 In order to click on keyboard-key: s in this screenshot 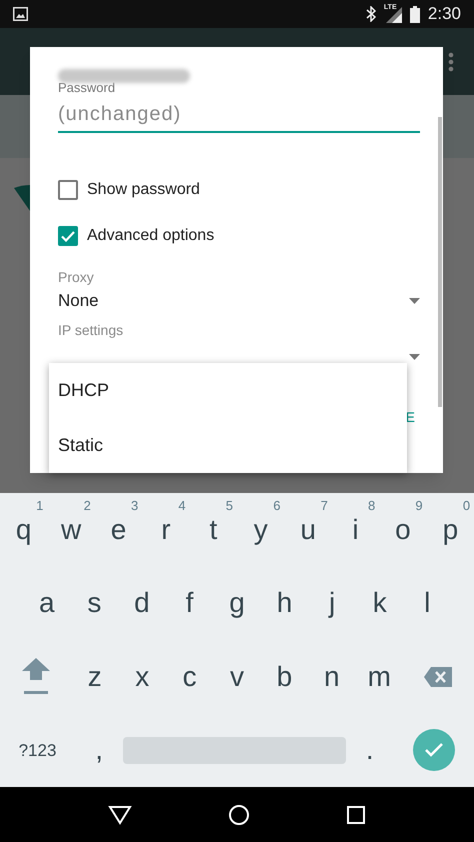, I will do `click(94, 603)`.